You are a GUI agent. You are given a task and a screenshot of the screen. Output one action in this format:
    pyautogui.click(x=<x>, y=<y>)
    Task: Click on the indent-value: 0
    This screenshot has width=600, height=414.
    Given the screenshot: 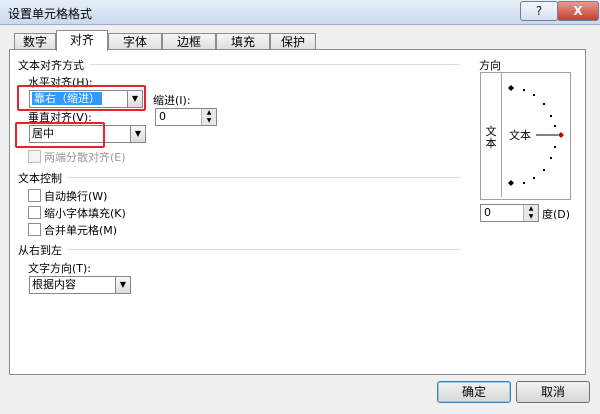 What is the action you would take?
    pyautogui.click(x=162, y=116)
    